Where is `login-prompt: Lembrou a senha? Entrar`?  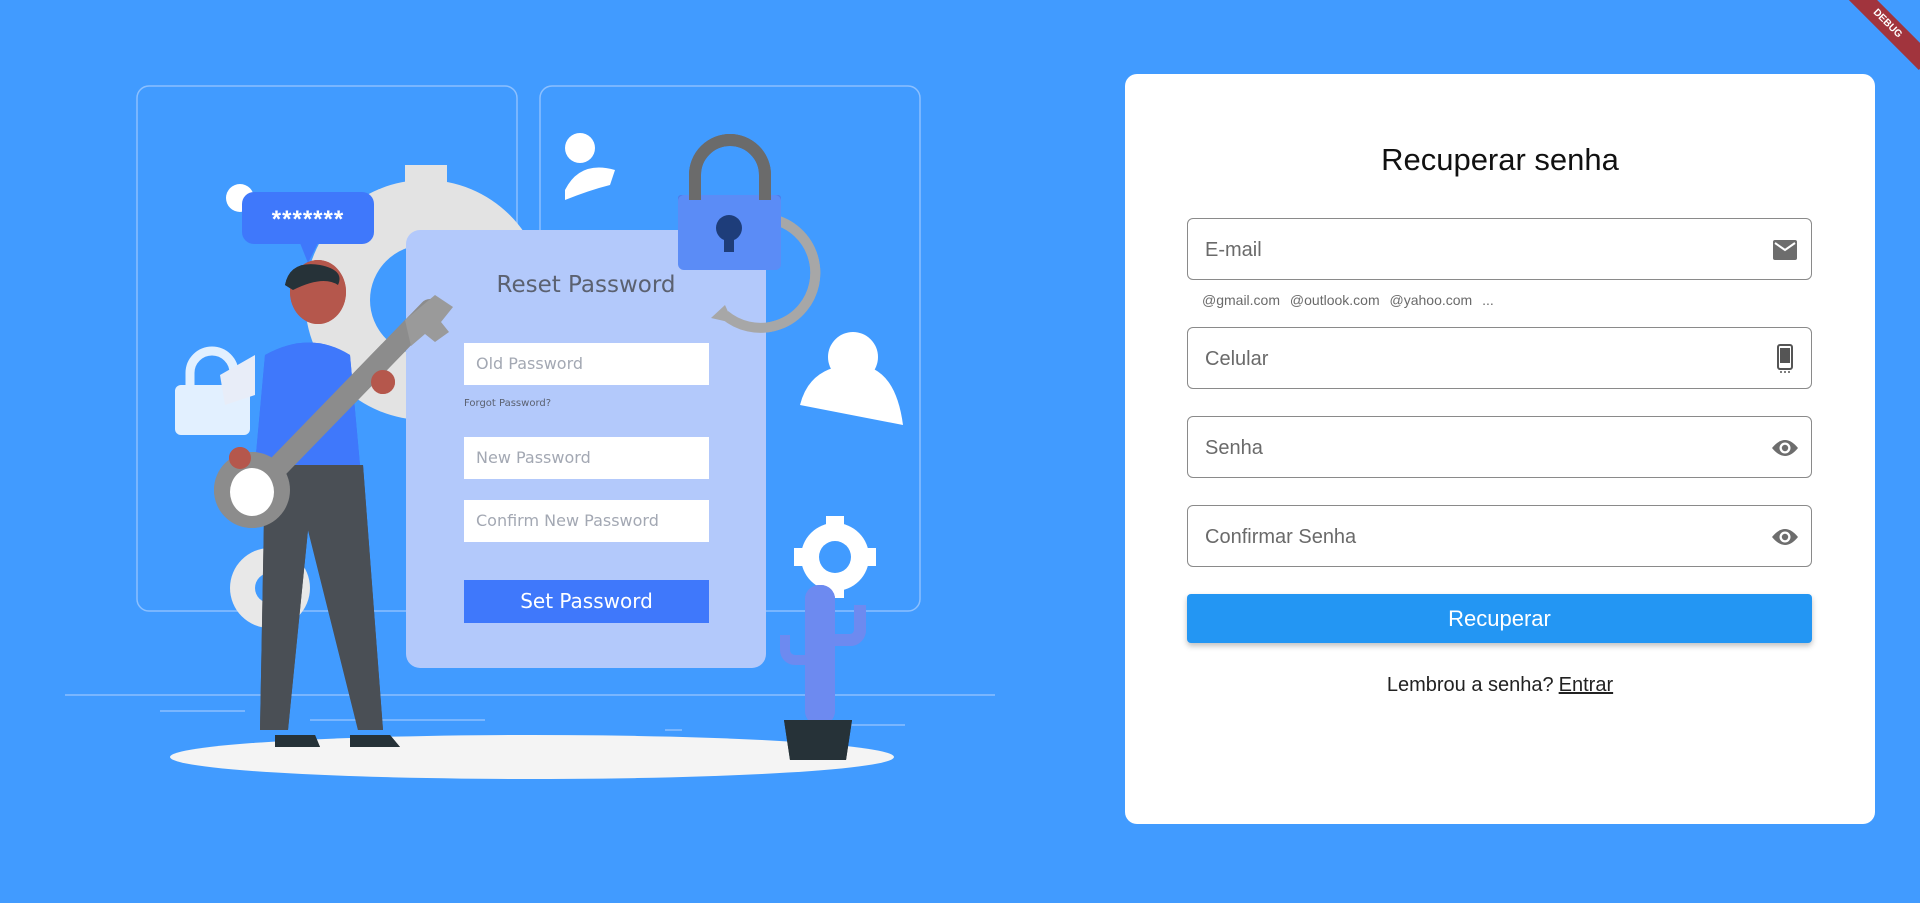
login-prompt: Lembrou a senha? Entrar is located at coordinates (1500, 685).